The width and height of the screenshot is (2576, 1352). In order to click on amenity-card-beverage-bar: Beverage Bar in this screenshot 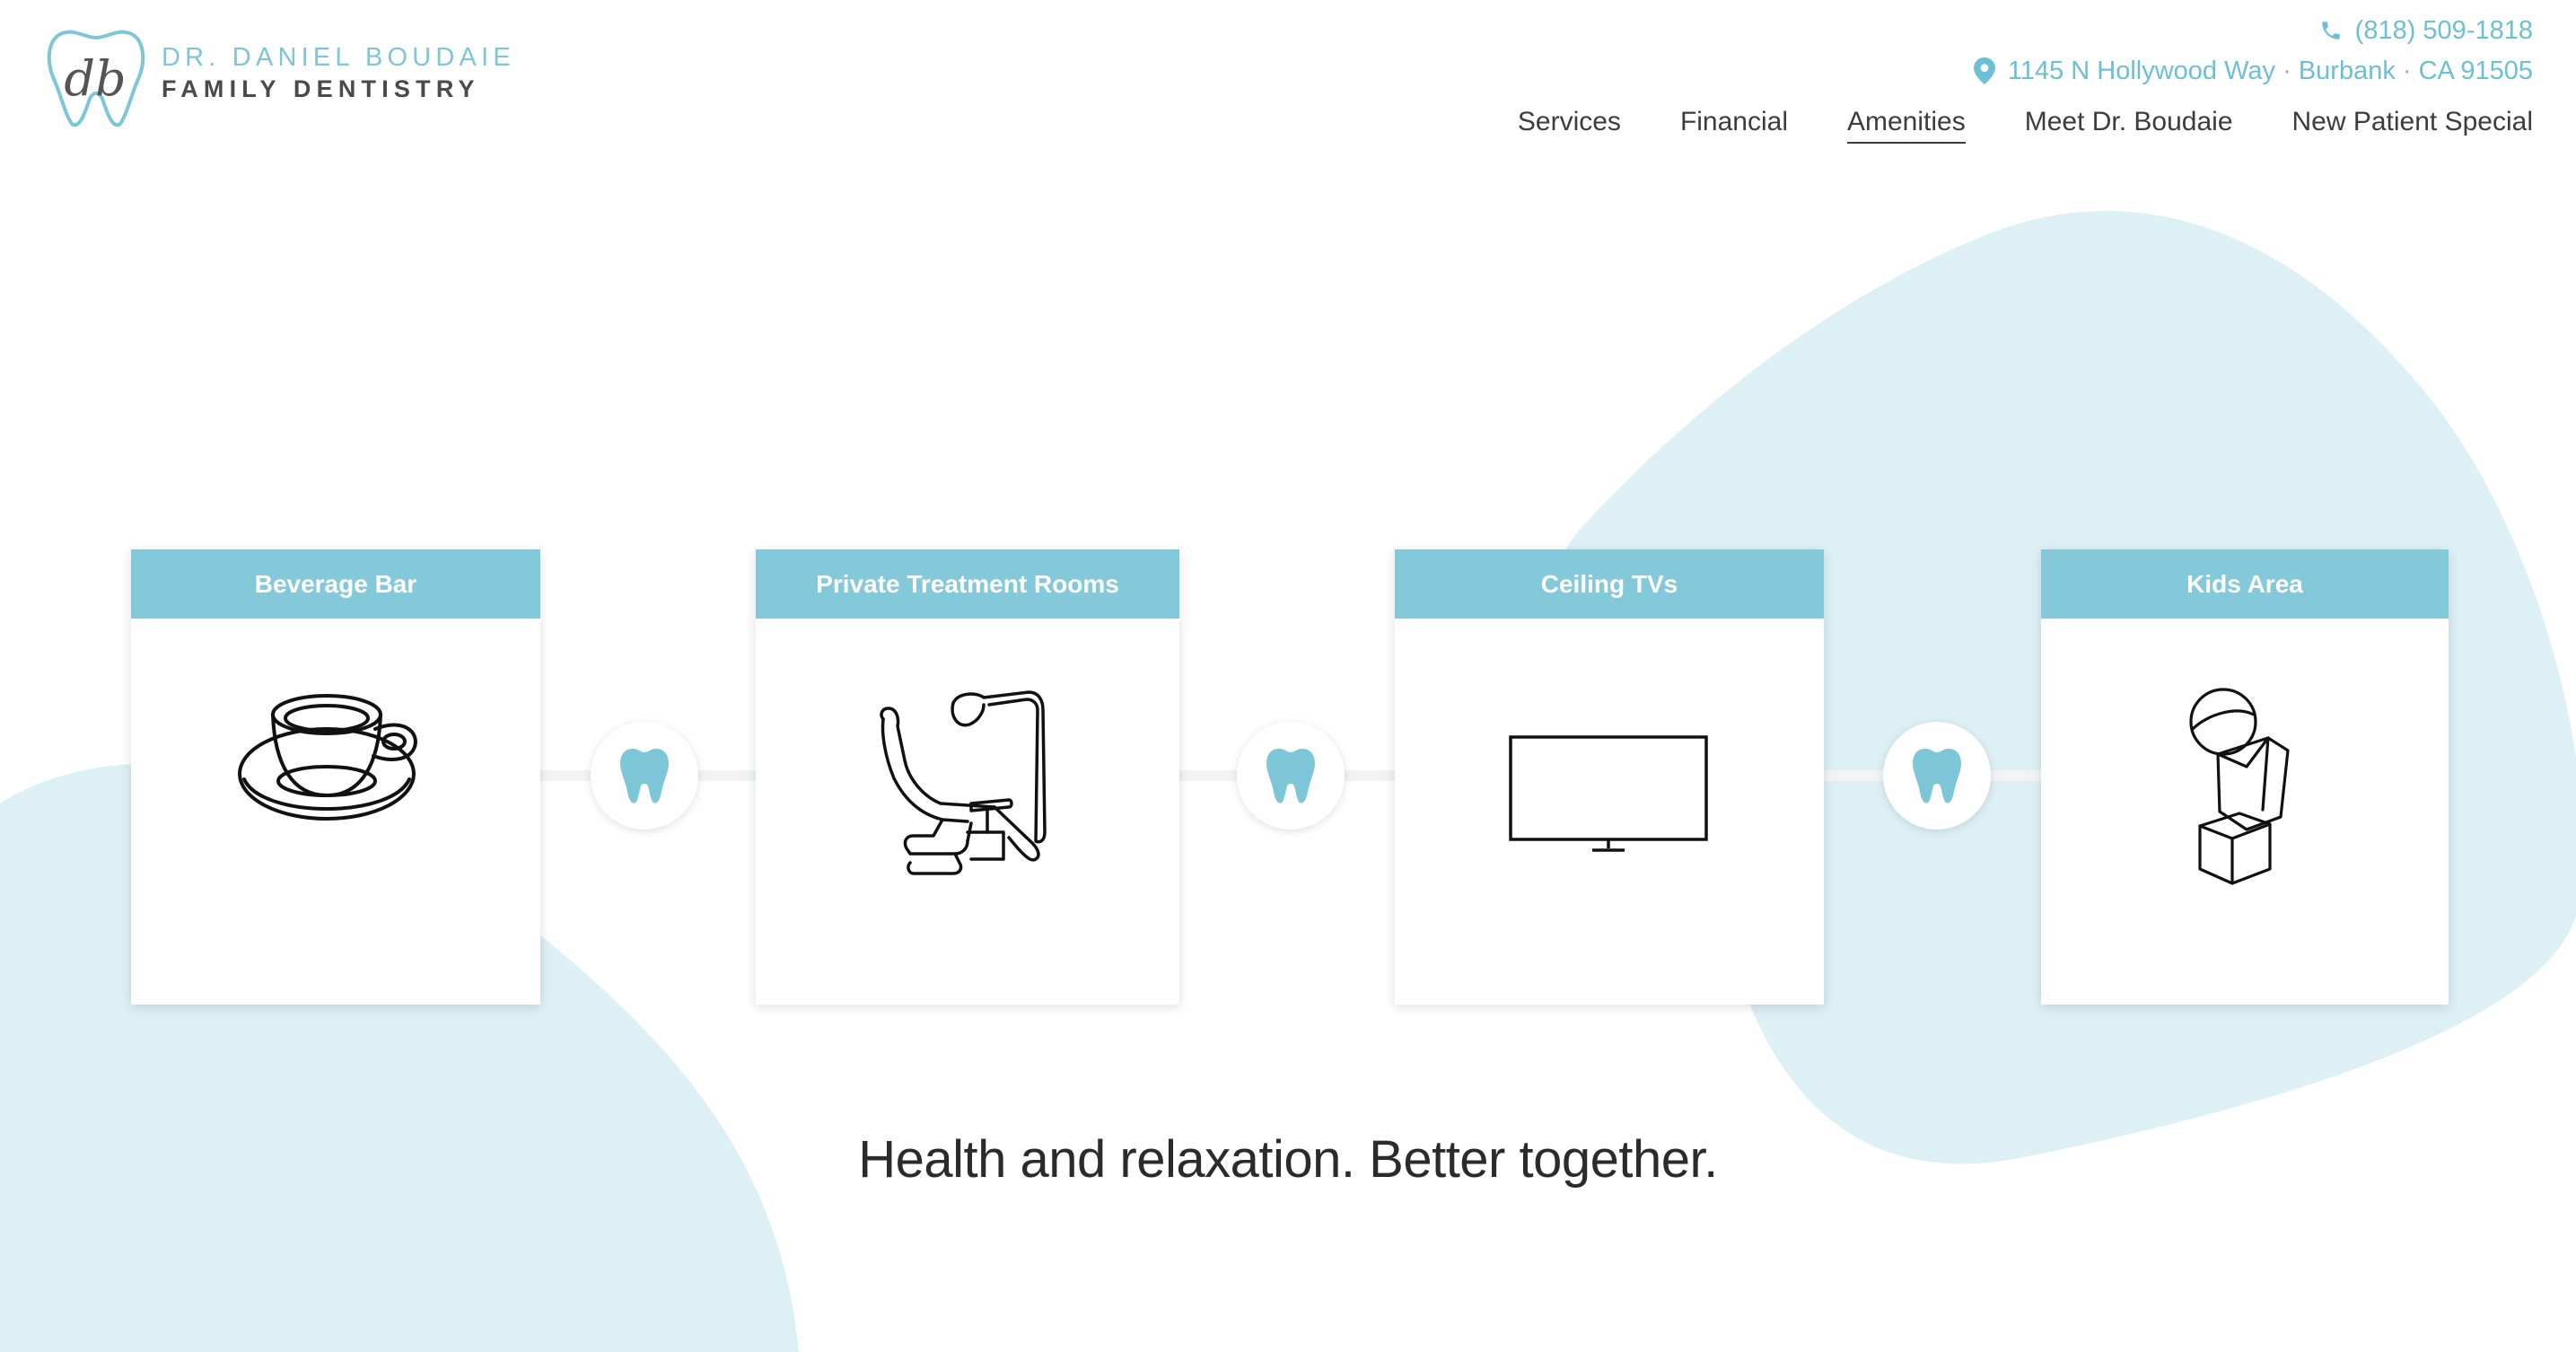, I will do `click(335, 777)`.